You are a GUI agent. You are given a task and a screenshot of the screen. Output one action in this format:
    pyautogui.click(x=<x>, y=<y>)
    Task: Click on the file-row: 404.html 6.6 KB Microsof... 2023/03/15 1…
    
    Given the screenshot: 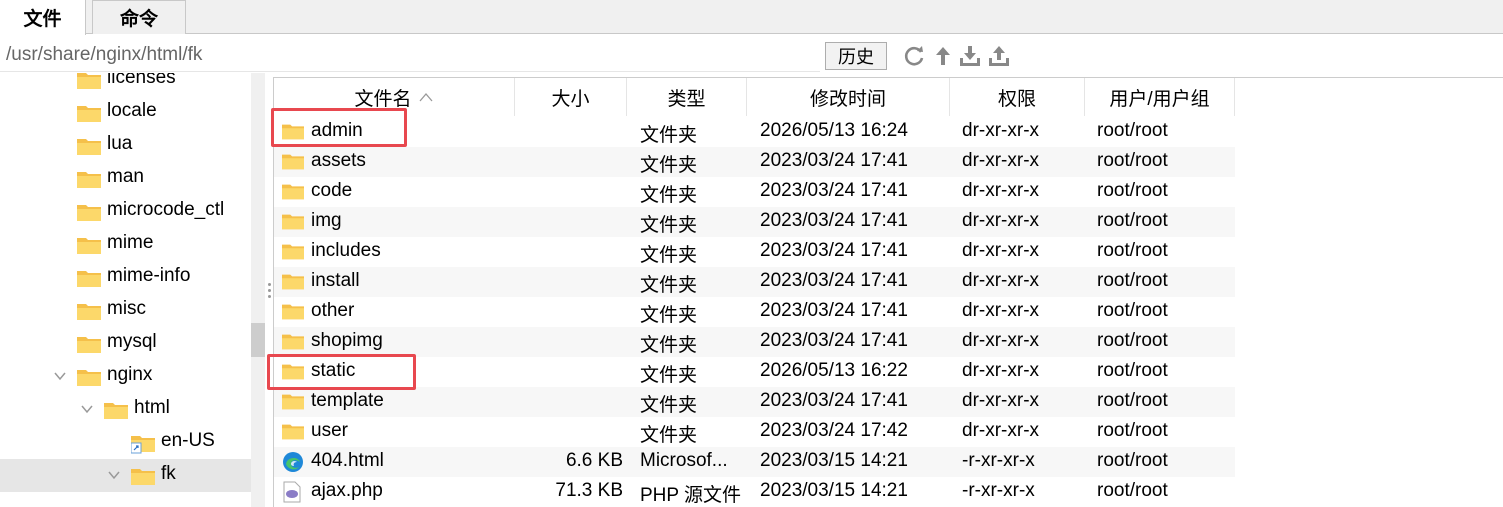 What is the action you would take?
    pyautogui.click(x=754, y=462)
    